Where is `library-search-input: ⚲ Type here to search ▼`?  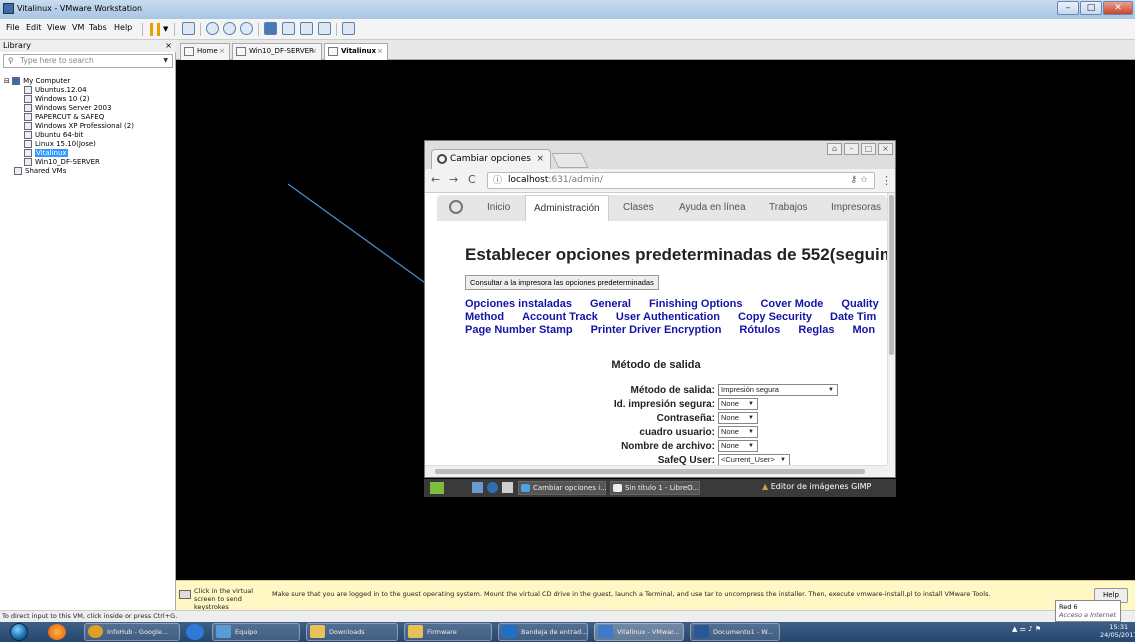 library-search-input: ⚲ Type here to search ▼ is located at coordinates (88, 61).